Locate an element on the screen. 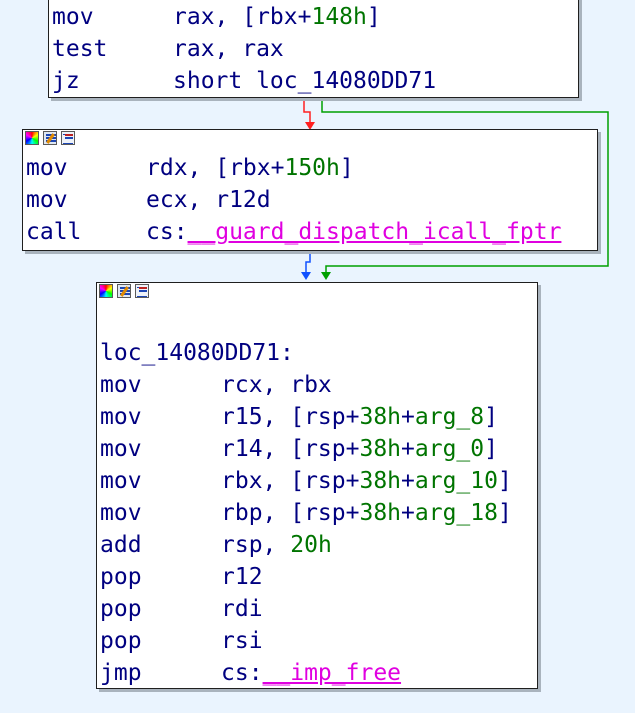 The height and width of the screenshot is (713, 635). operands: cs:__guard_dispatch_icall_fptr is located at coordinates (353, 232).